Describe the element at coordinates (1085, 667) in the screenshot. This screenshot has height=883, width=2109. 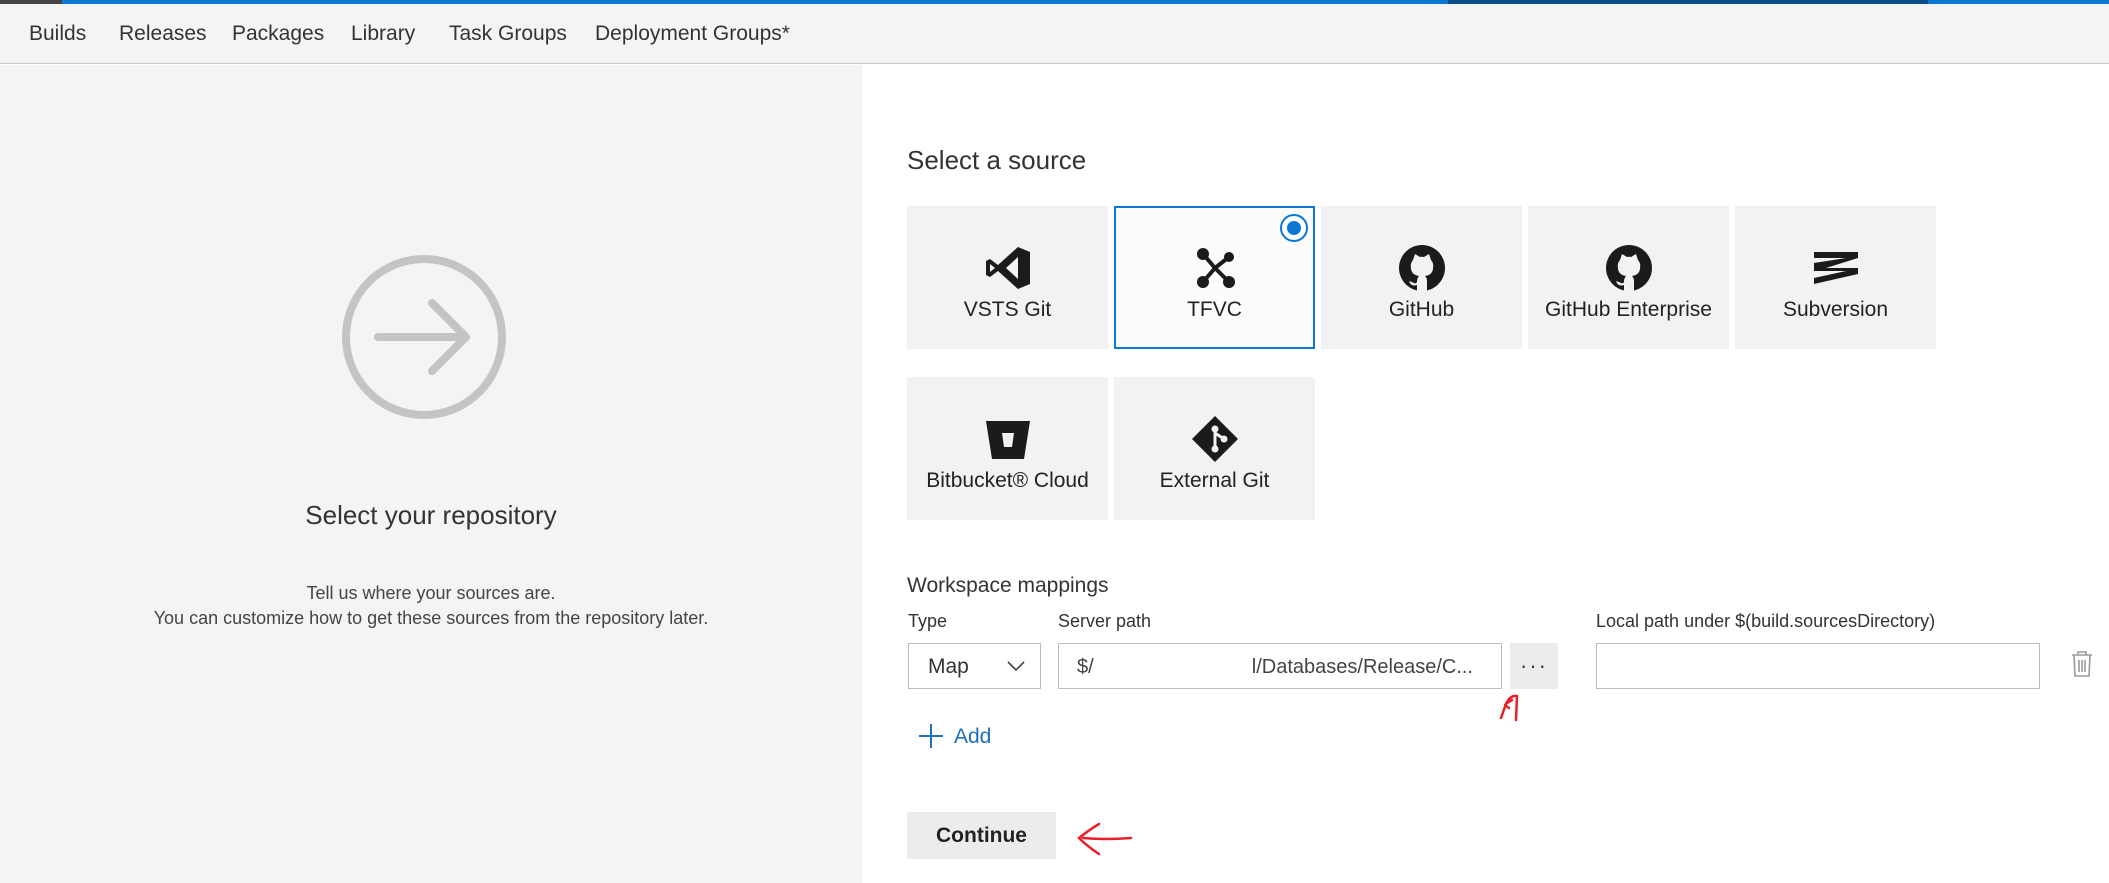
I see `server-path-prefix: $/` at that location.